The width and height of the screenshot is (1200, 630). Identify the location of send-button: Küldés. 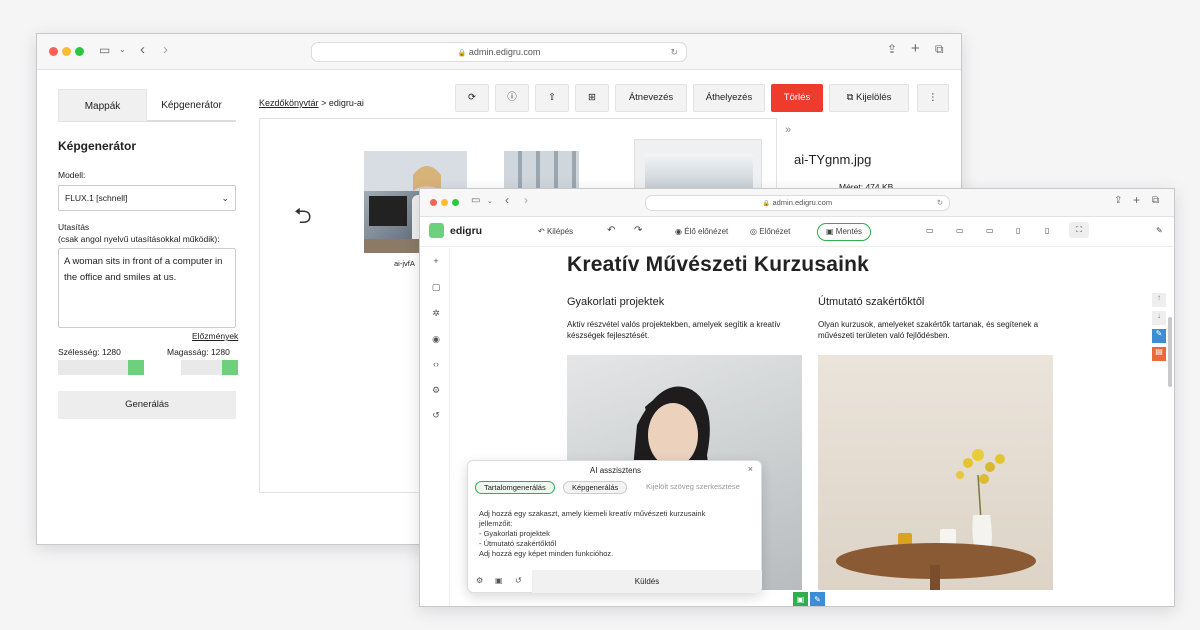
(647, 581).